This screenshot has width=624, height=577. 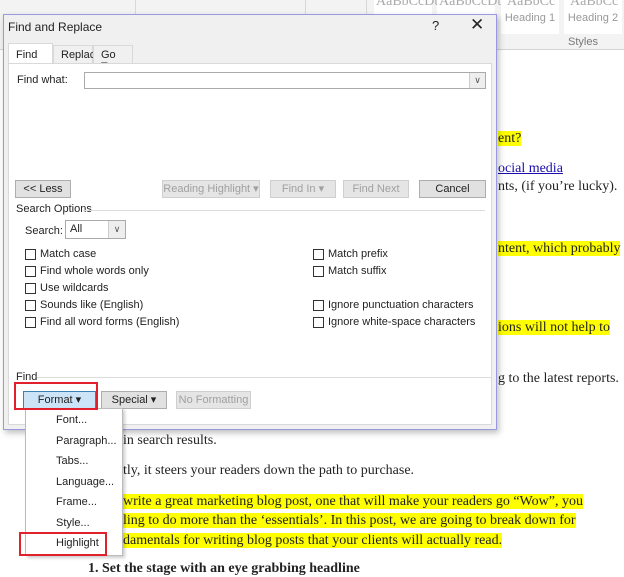 What do you see at coordinates (42, 80) in the screenshot?
I see `find-what-label: Find what:` at bounding box center [42, 80].